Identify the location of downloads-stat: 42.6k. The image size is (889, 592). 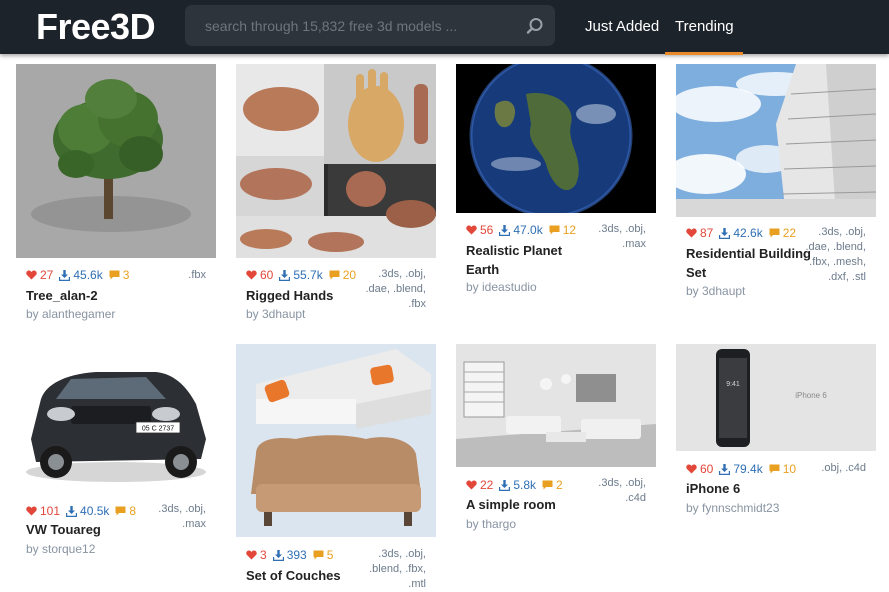
(741, 233).